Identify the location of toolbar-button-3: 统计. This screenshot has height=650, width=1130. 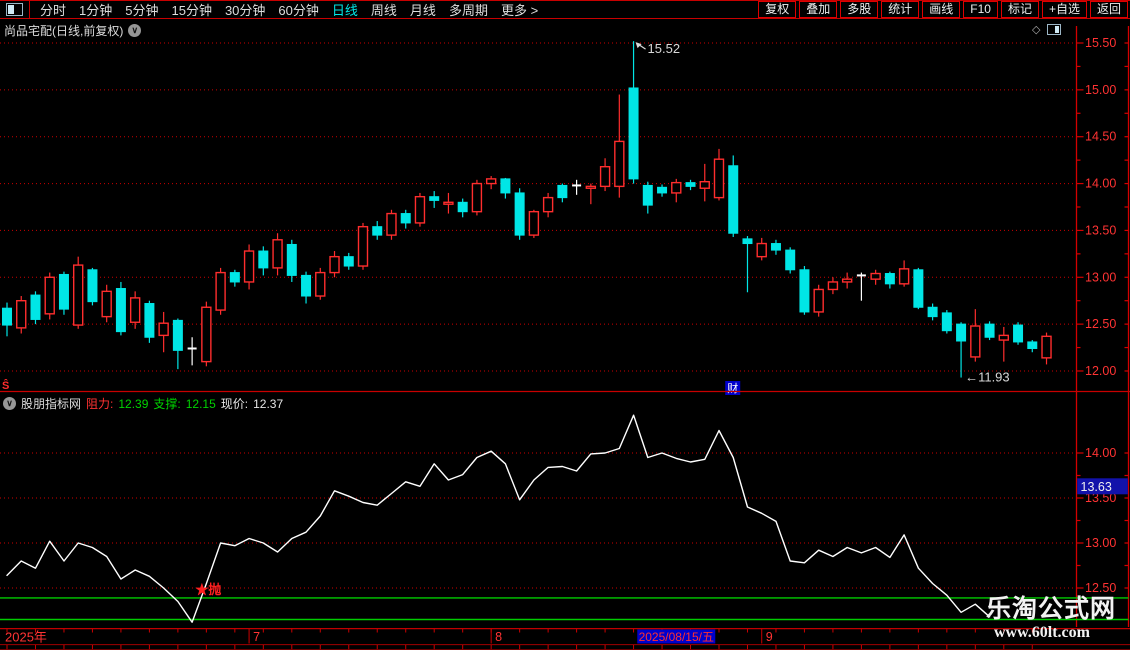
(900, 9).